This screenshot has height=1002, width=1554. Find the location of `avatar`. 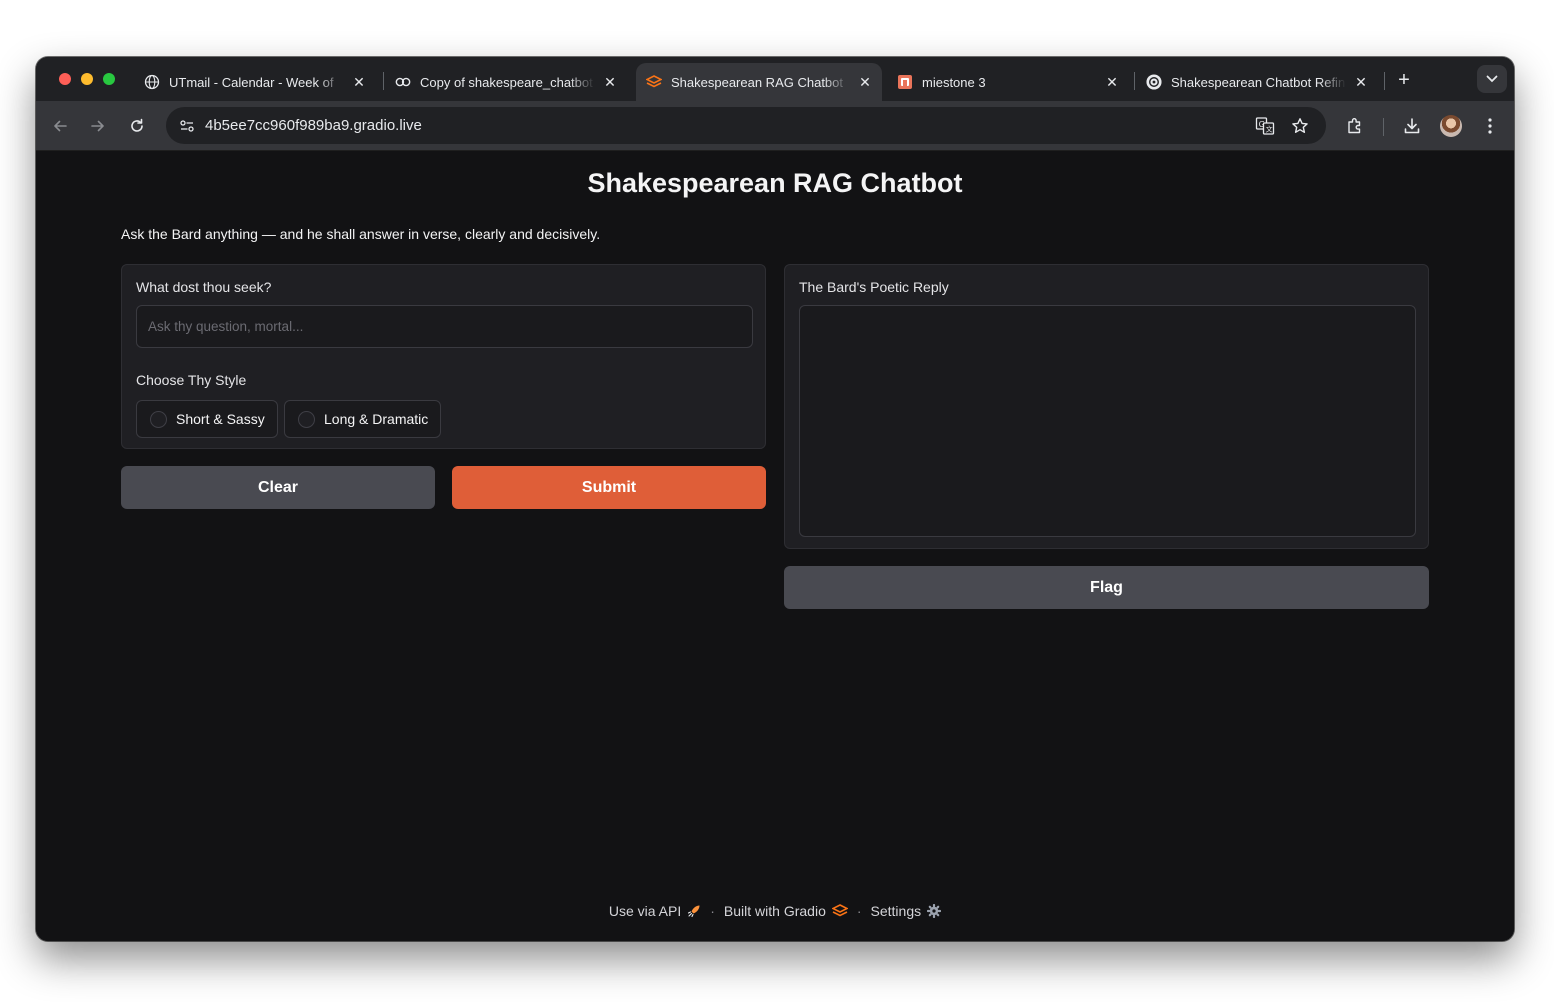

avatar is located at coordinates (1451, 126).